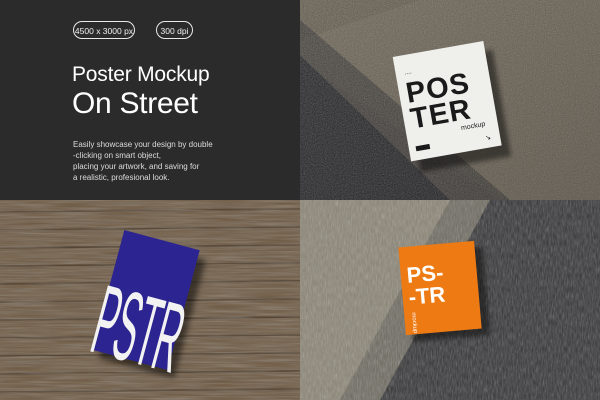 This screenshot has width=600, height=400. I want to click on resolution-badge: 4500 x 3000 px, so click(104, 30).